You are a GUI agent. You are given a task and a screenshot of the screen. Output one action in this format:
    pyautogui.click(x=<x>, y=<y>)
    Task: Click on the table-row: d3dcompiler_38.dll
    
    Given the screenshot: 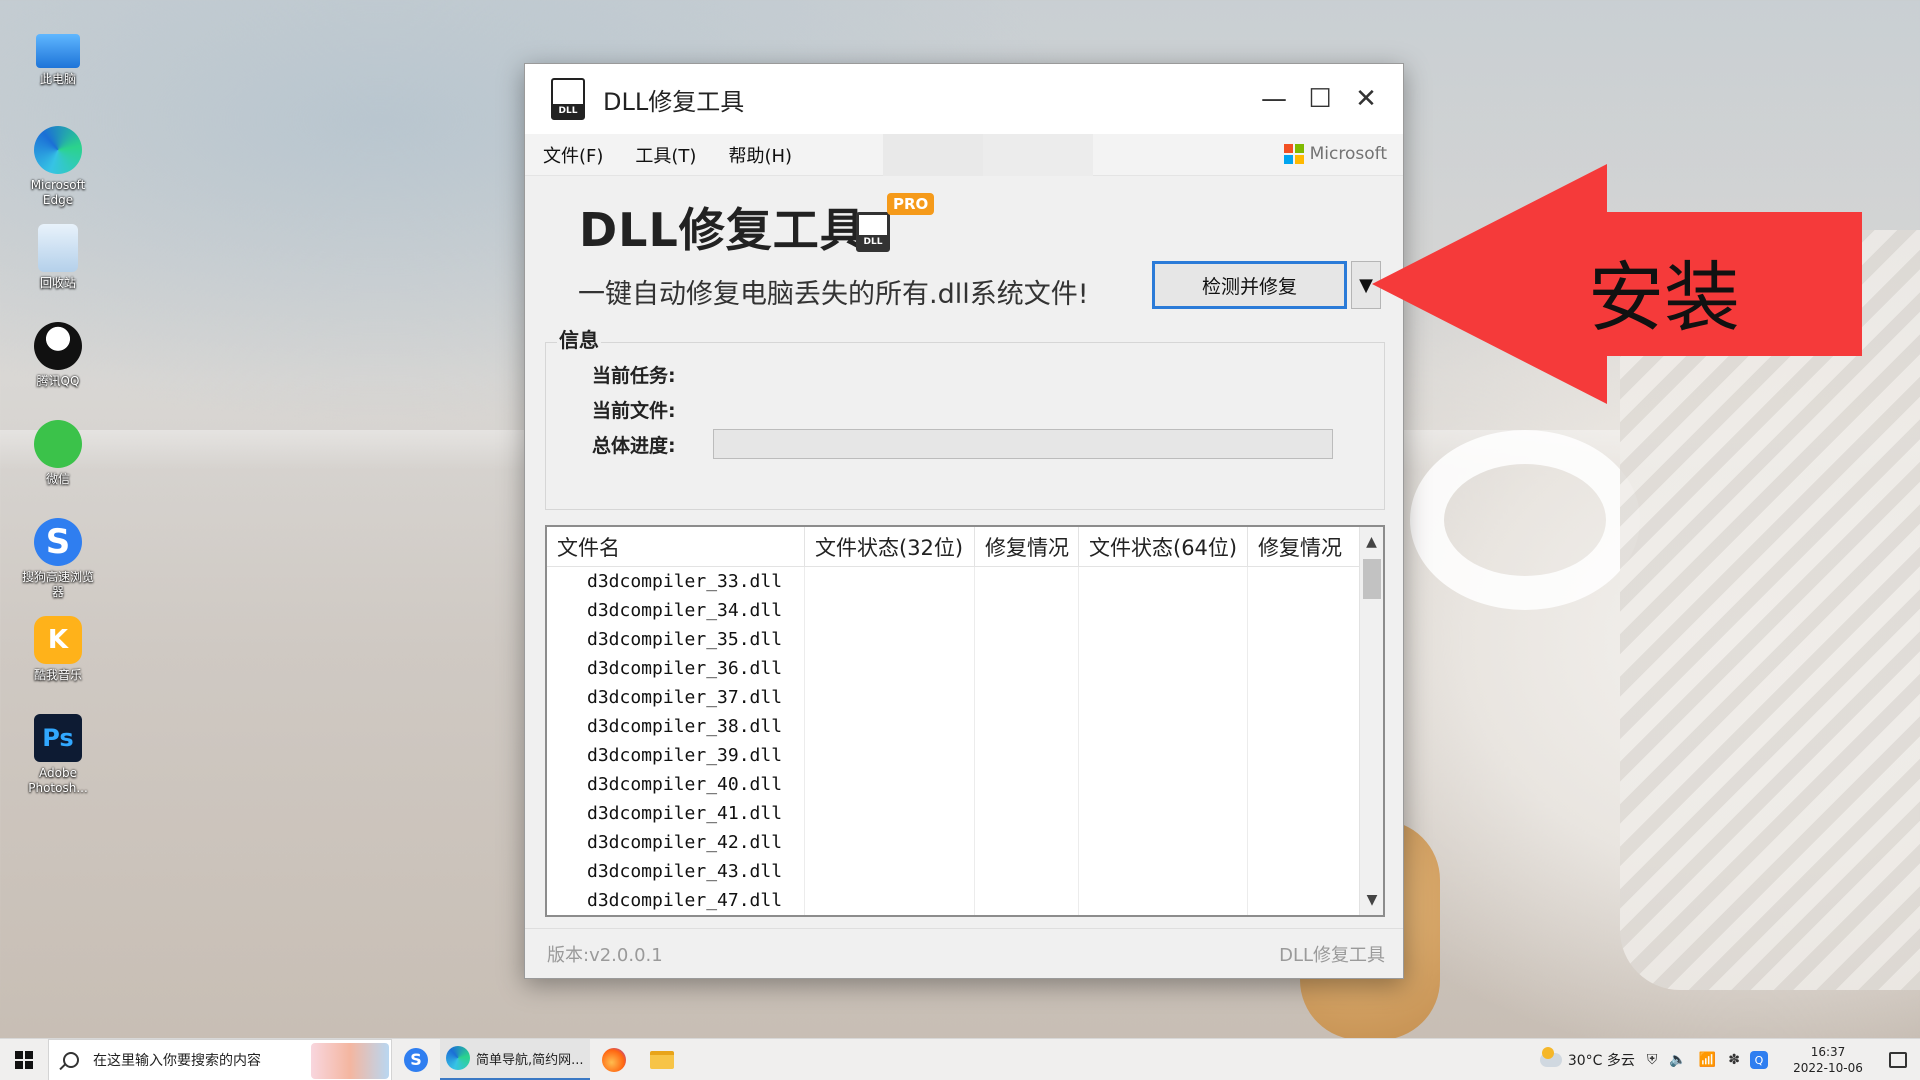 What is the action you would take?
    pyautogui.click(x=954, y=726)
    